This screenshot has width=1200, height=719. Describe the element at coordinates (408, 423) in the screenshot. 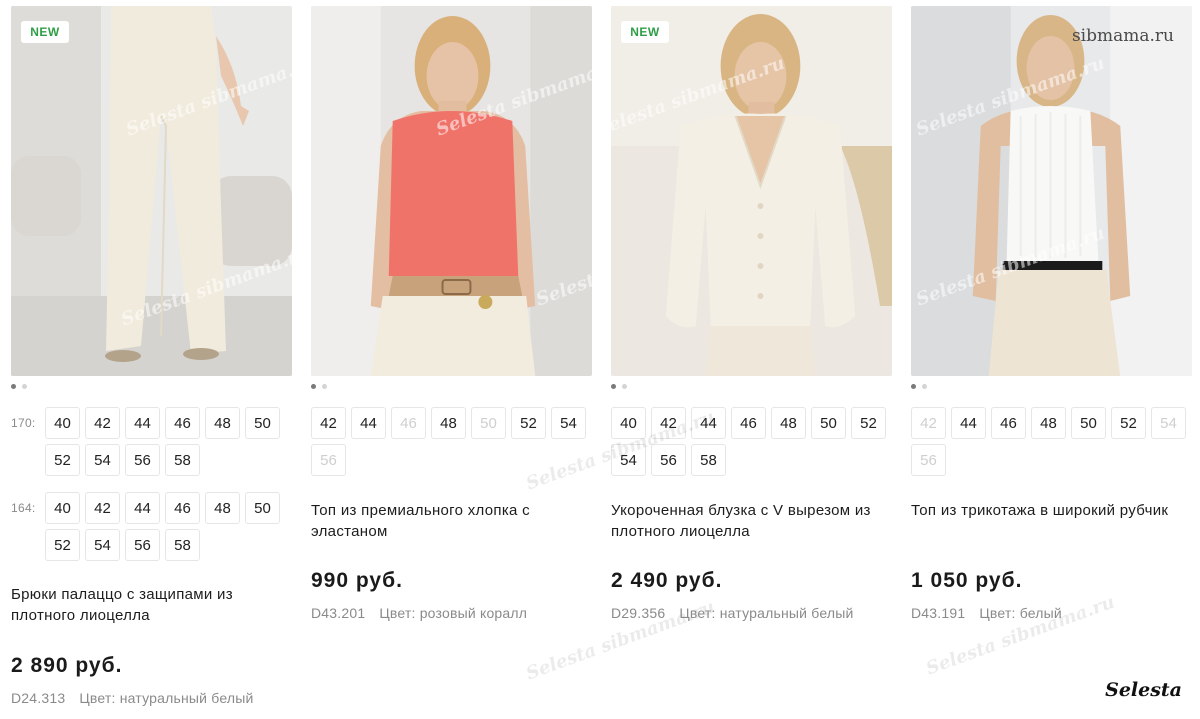

I see `size-option-unavailable: 46` at that location.